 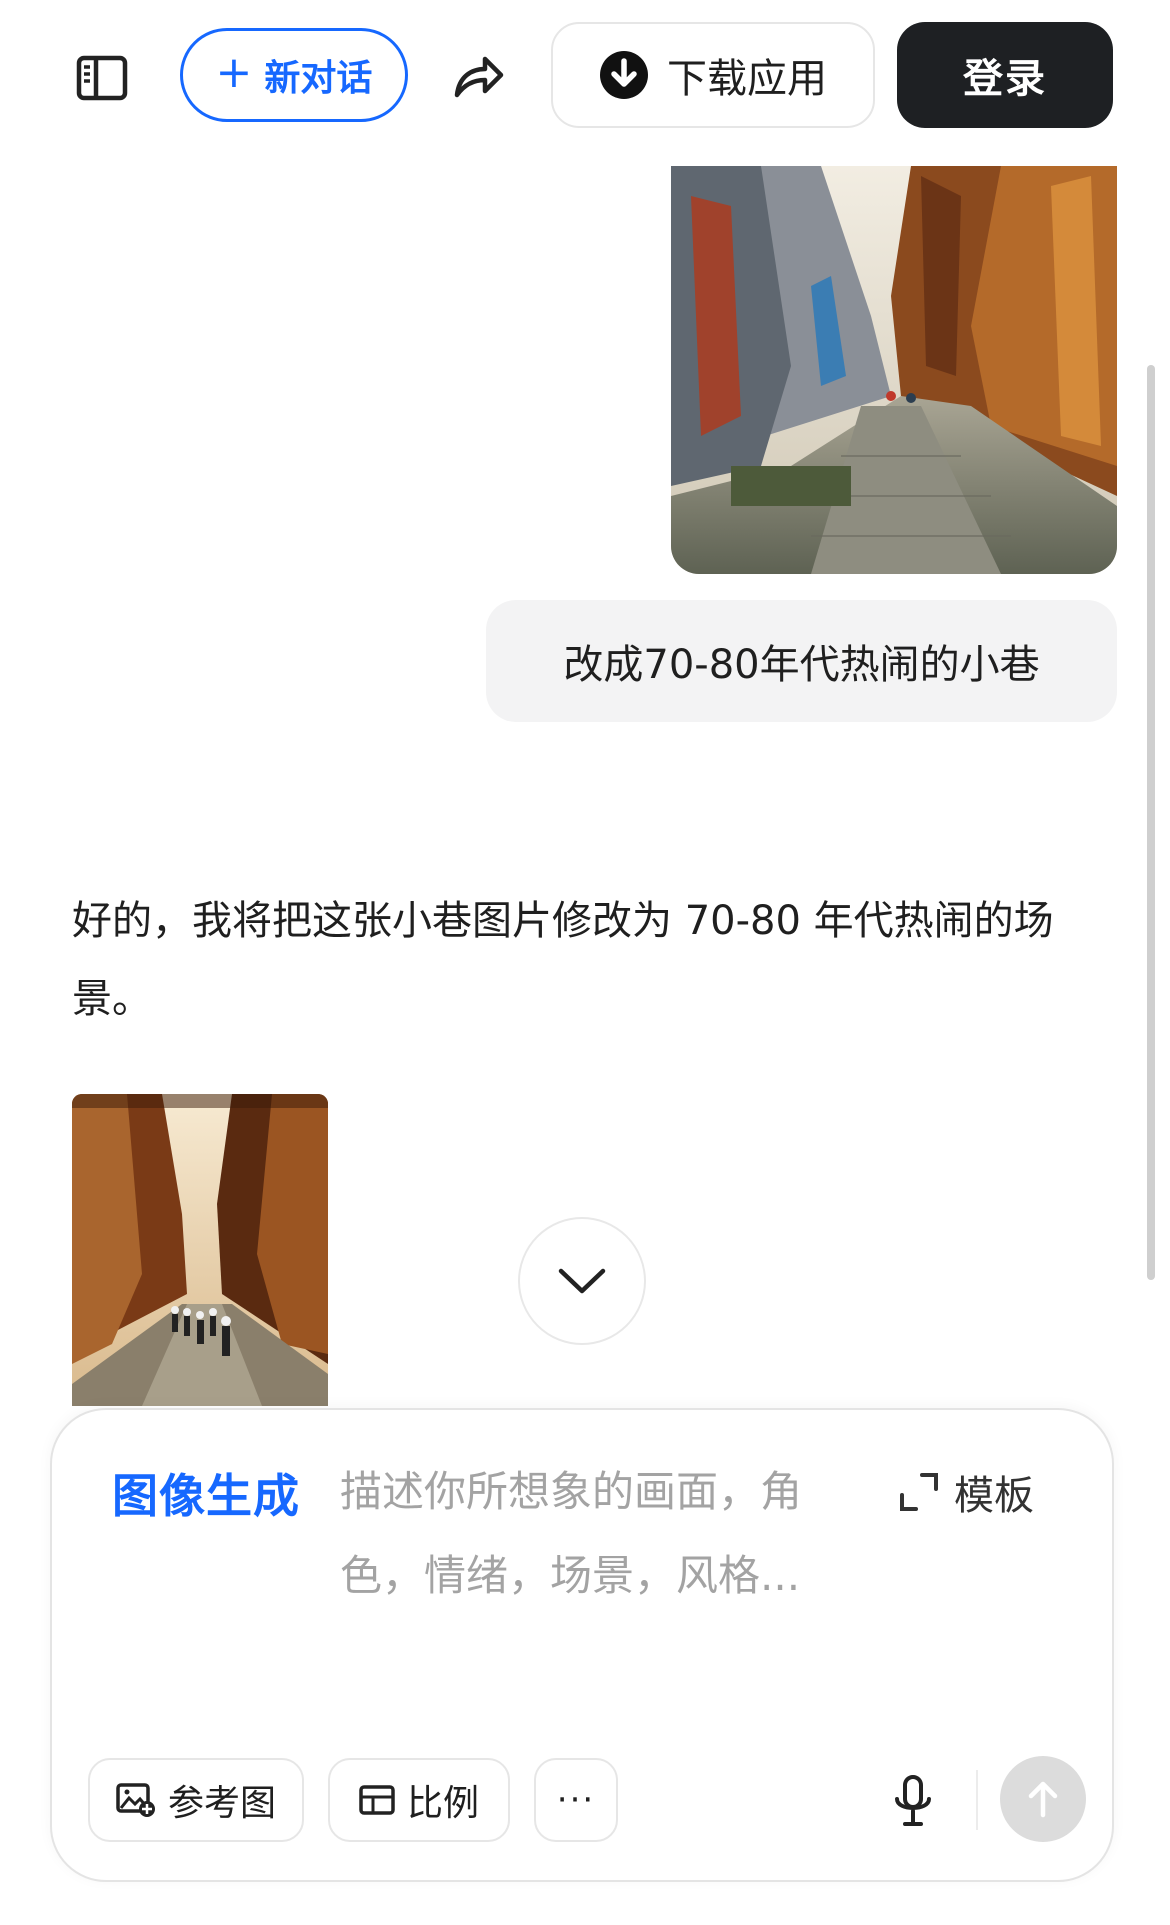 What do you see at coordinates (801, 661) in the screenshot?
I see `user-message-bubble: 改成70-80年代热闹的小巷` at bounding box center [801, 661].